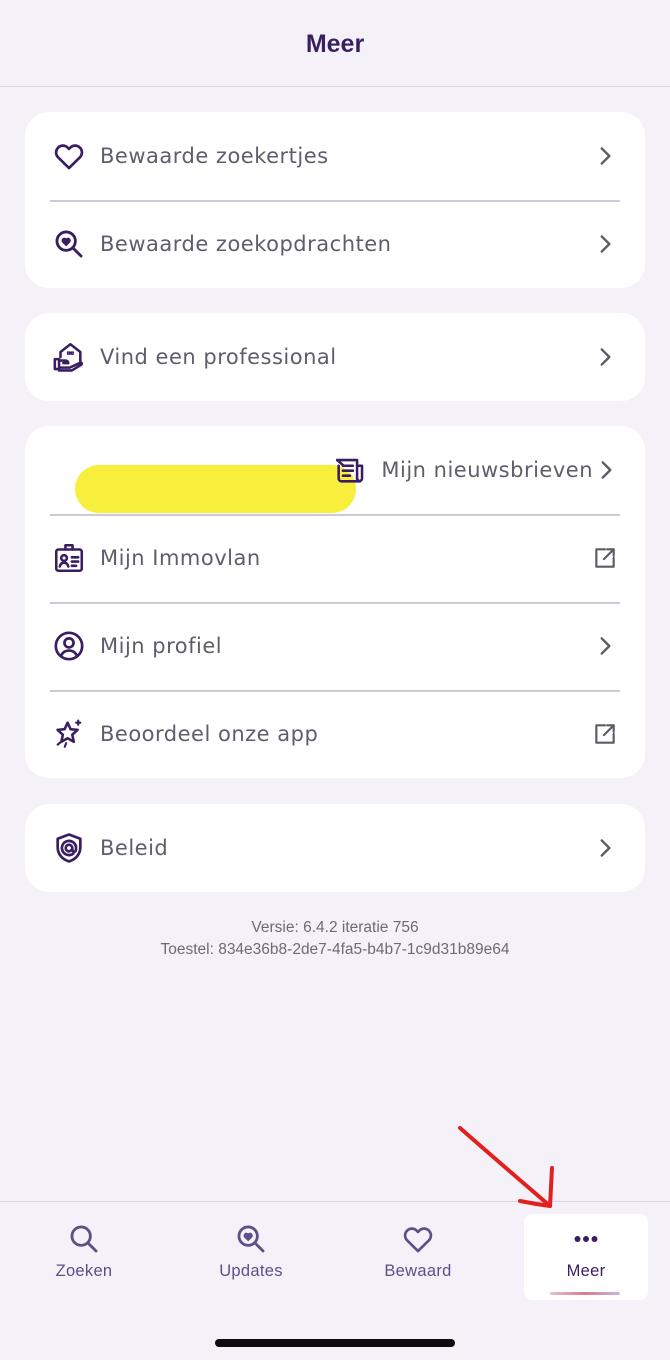  I want to click on menu-item-find-professional: Vind een professional, so click(335, 357).